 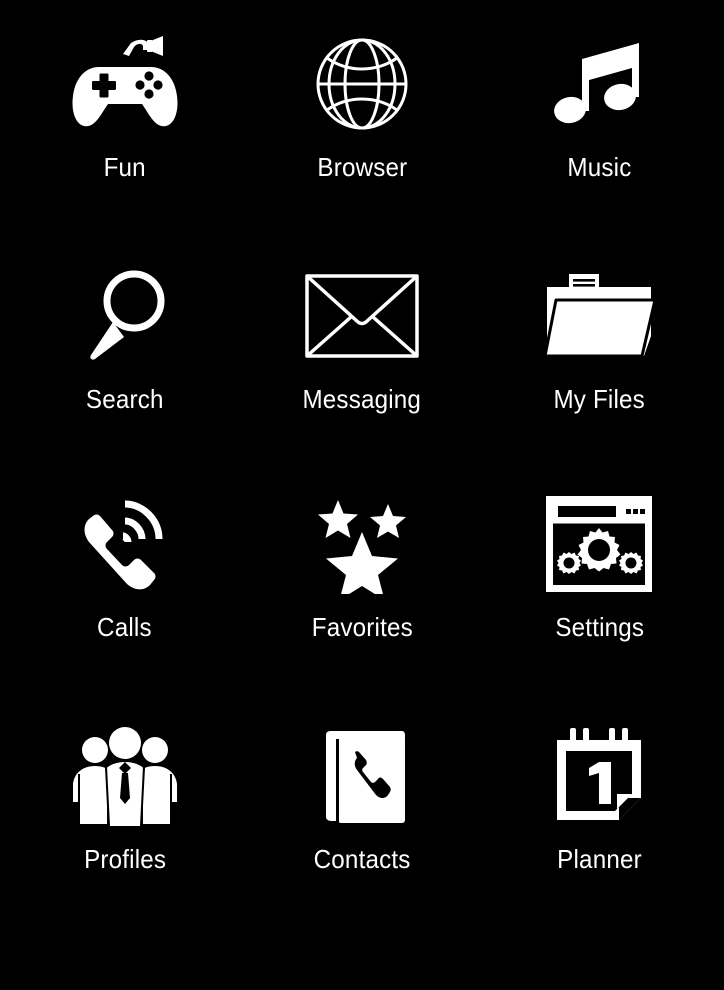 I want to click on app-label-search: Search, so click(x=124, y=399).